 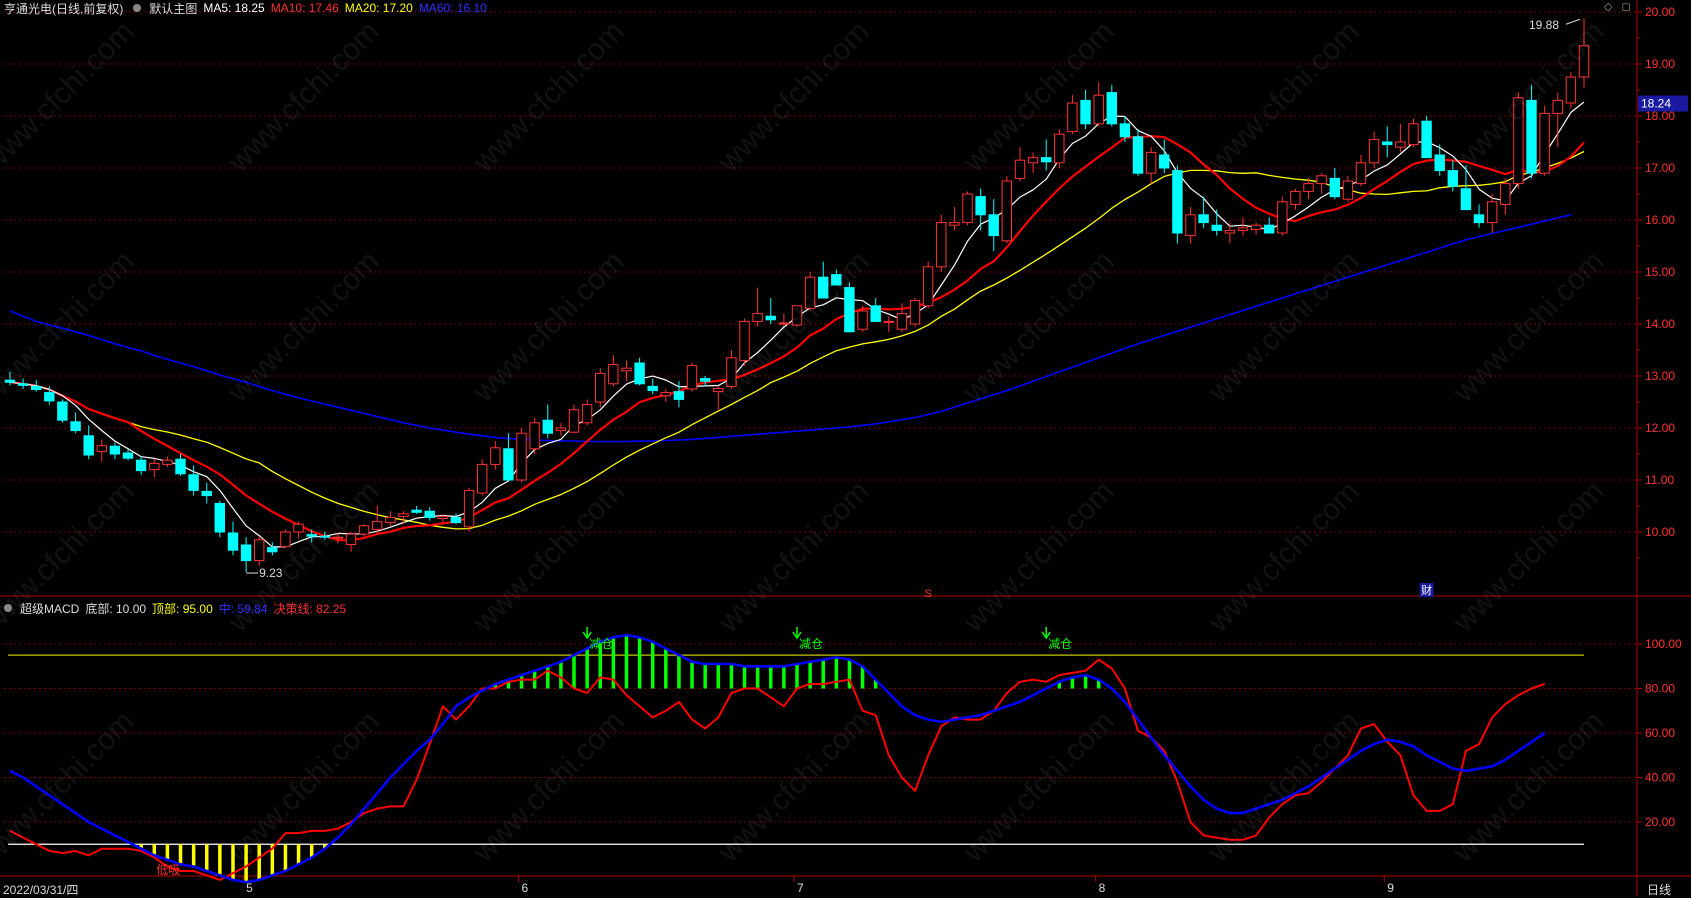 What do you see at coordinates (1617, 6) in the screenshot?
I see `corner-icons: ◇ ◻` at bounding box center [1617, 6].